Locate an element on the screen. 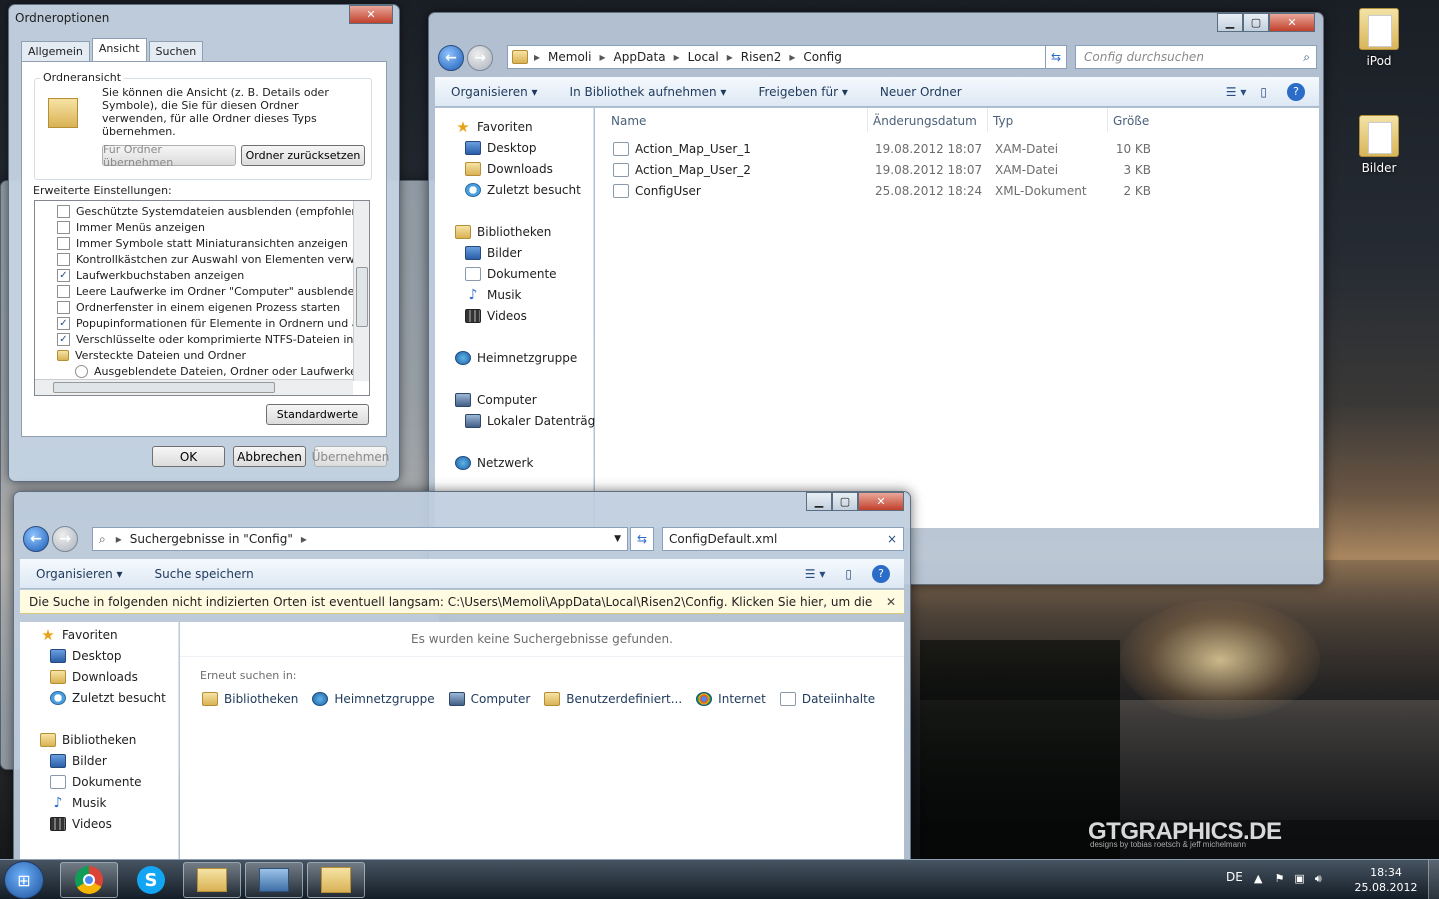 Image resolution: width=1439 pixels, height=899 pixels. apply-button: Übernehmen is located at coordinates (350, 456).